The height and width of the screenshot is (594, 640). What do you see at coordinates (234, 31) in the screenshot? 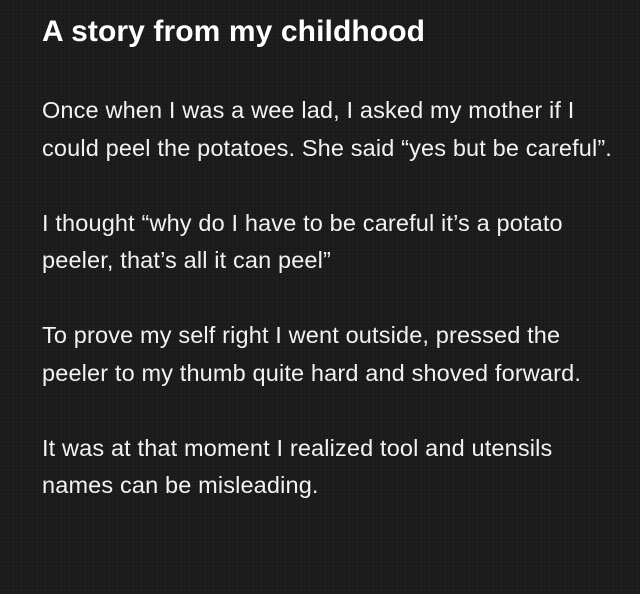
I see `note-title: A story from my childhood` at bounding box center [234, 31].